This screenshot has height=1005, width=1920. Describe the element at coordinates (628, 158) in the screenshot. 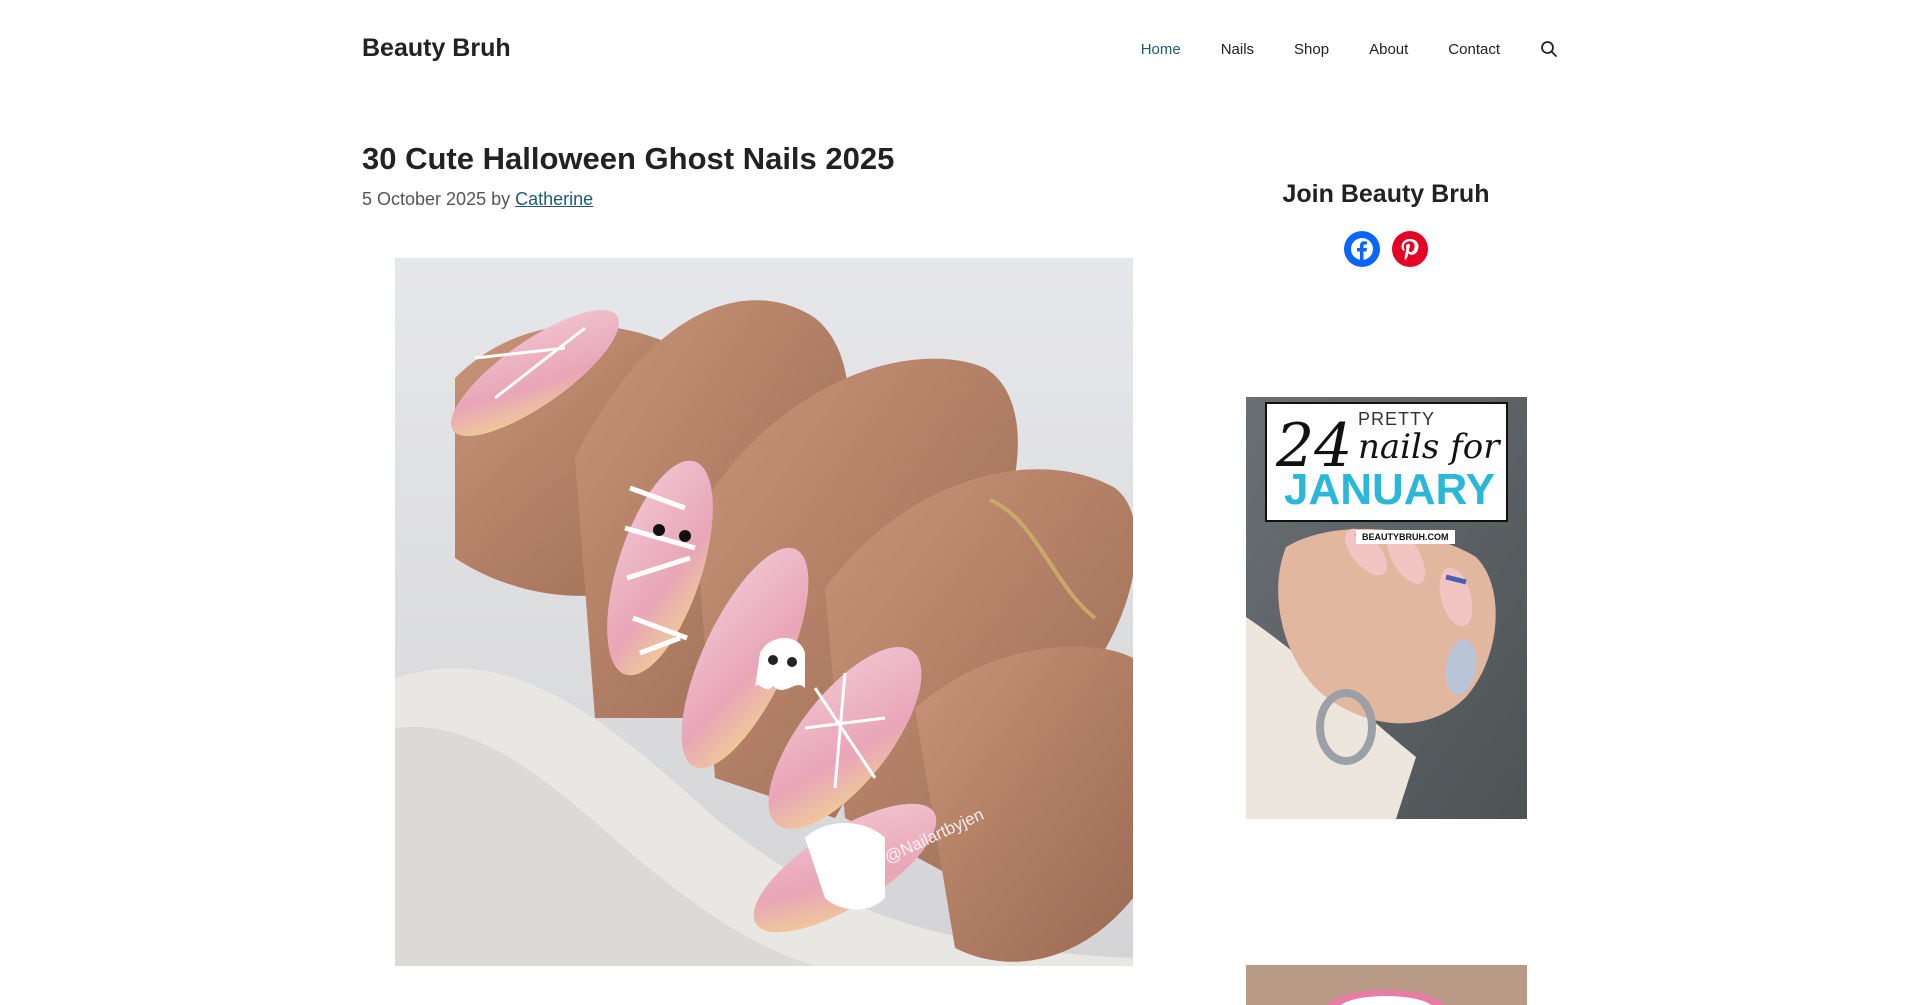

I see `post-title: 30 Cute Halloween Ghost Nails 2025` at that location.